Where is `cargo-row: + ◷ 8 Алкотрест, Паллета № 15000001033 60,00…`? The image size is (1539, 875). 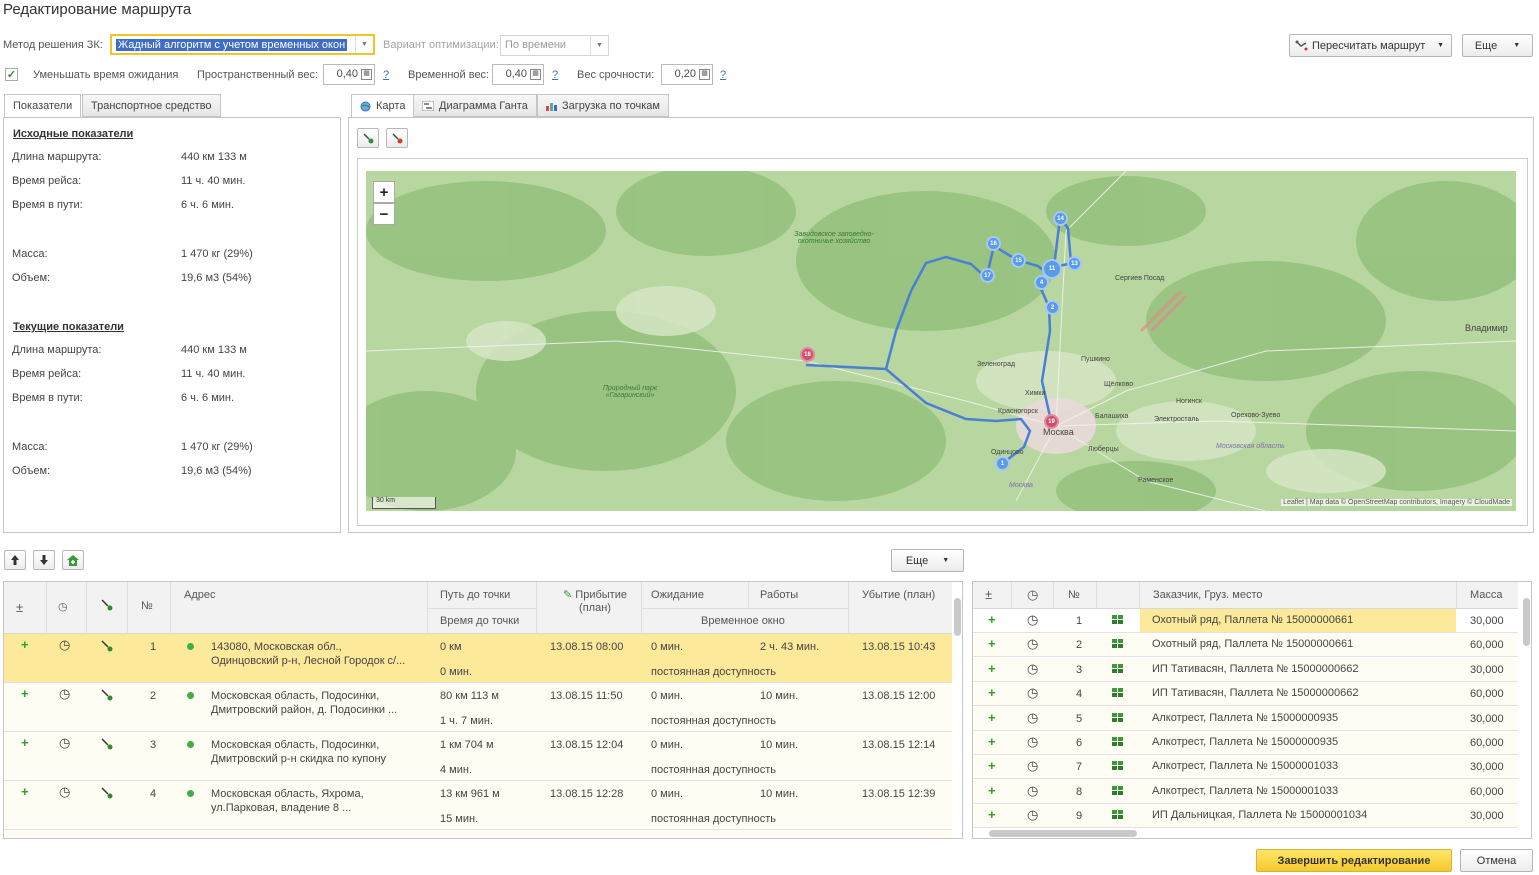 cargo-row: + ◷ 8 Алкотрест, Паллета № 15000001033 60,00… is located at coordinates (1245, 791).